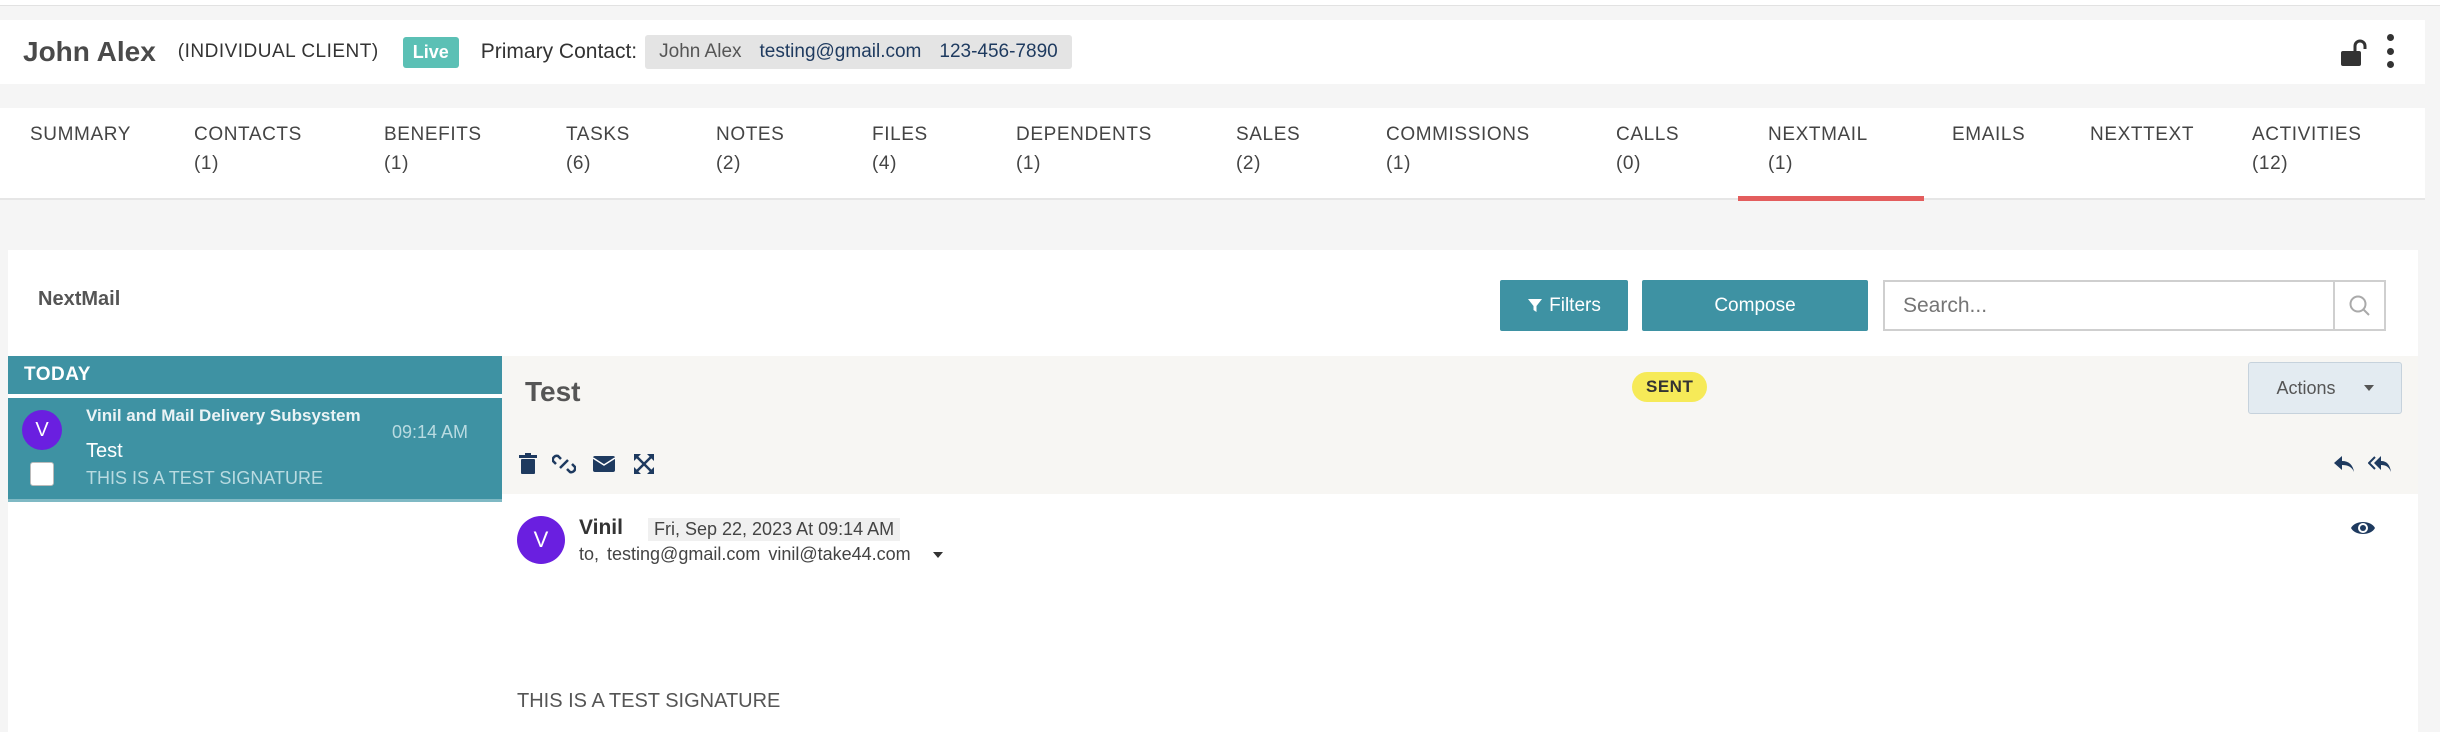 The height and width of the screenshot is (732, 2440). Describe the element at coordinates (2354, 53) in the screenshot. I see `unlock-icon` at that location.